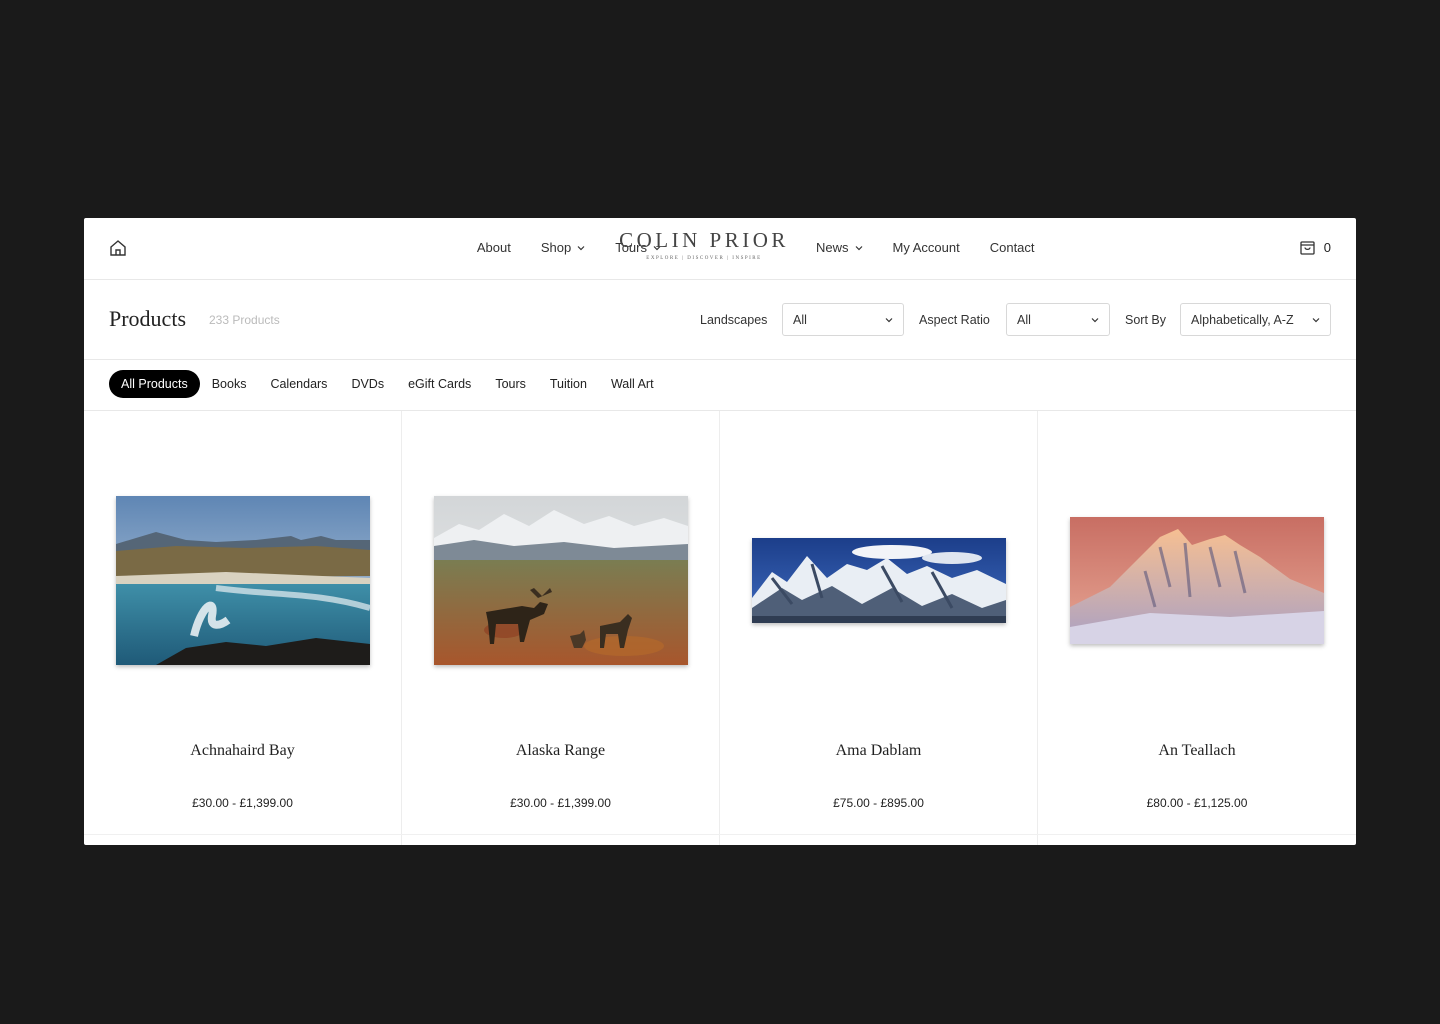  Describe the element at coordinates (720, 834) in the screenshot. I see `divider` at that location.